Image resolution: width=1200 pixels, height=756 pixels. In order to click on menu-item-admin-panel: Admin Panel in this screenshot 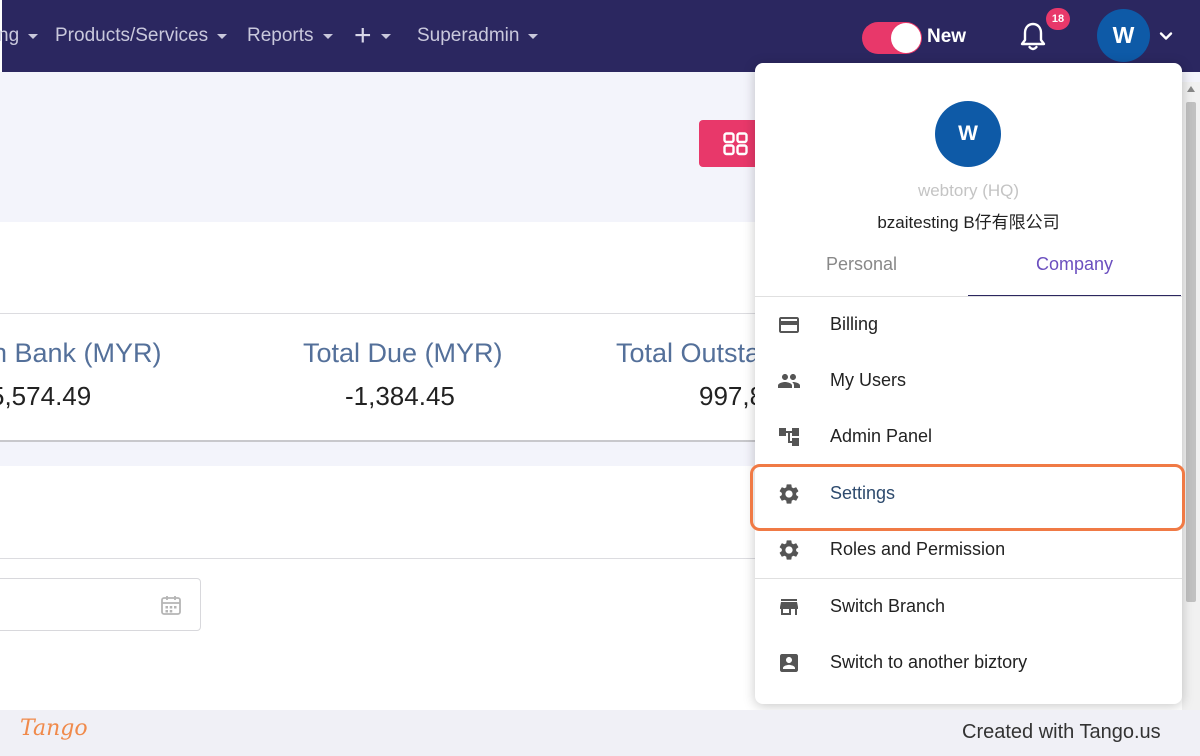, I will do `click(968, 437)`.